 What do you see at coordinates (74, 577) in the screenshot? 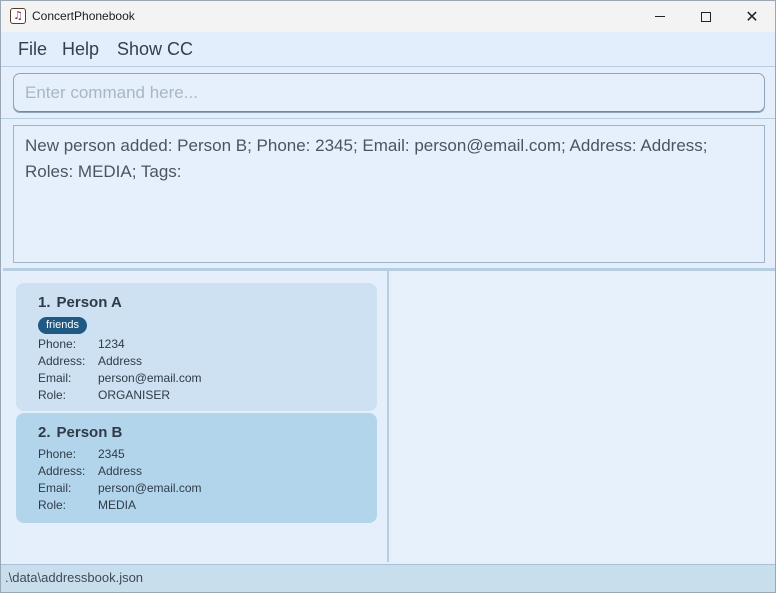
I see `save-location-path: .\data\addressbook.json` at bounding box center [74, 577].